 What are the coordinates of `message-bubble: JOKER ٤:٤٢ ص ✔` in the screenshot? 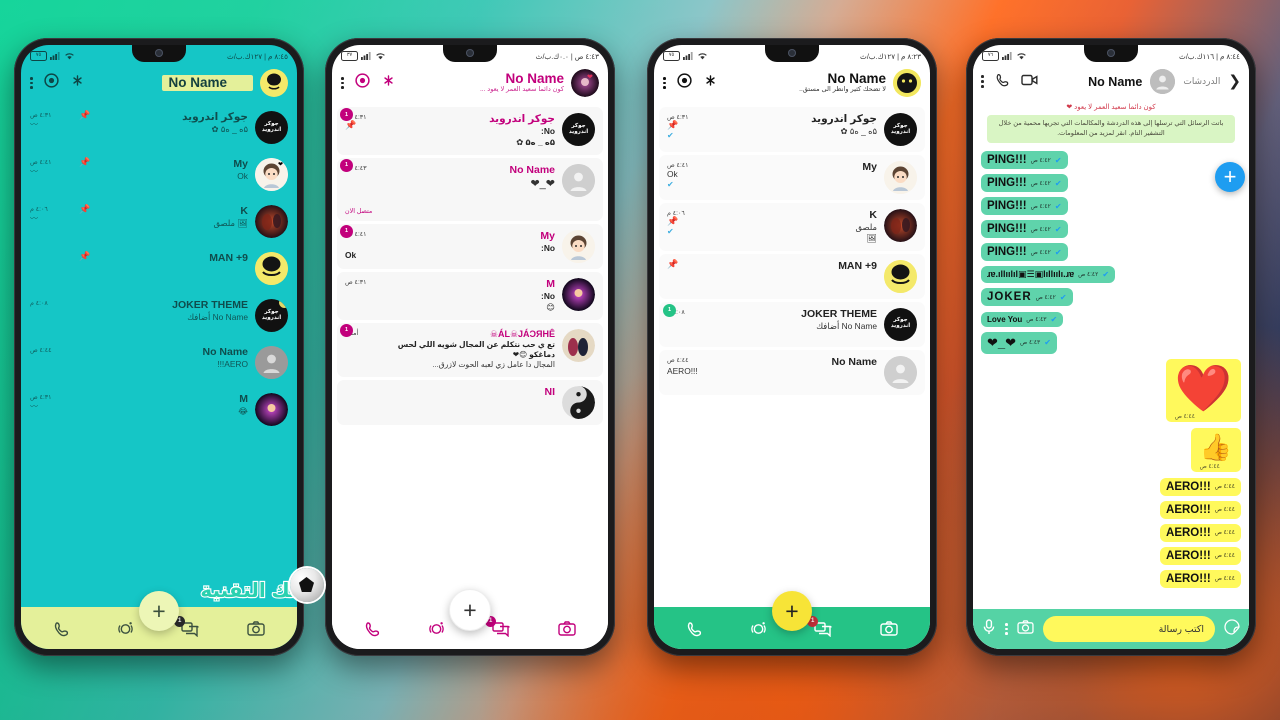 It's located at (1027, 297).